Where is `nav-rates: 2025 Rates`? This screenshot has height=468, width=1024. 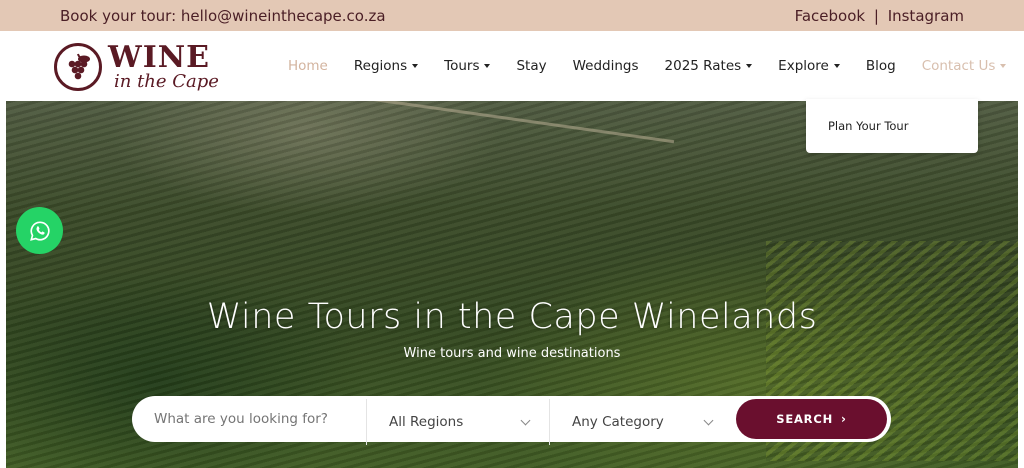 nav-rates: 2025 Rates is located at coordinates (709, 66).